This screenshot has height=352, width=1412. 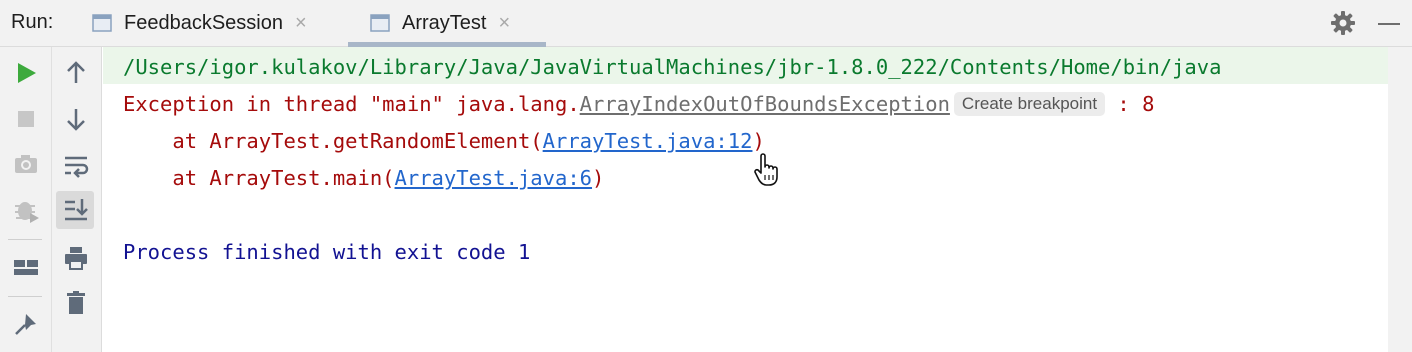 What do you see at coordinates (1389, 24) in the screenshot?
I see `minimize-icon` at bounding box center [1389, 24].